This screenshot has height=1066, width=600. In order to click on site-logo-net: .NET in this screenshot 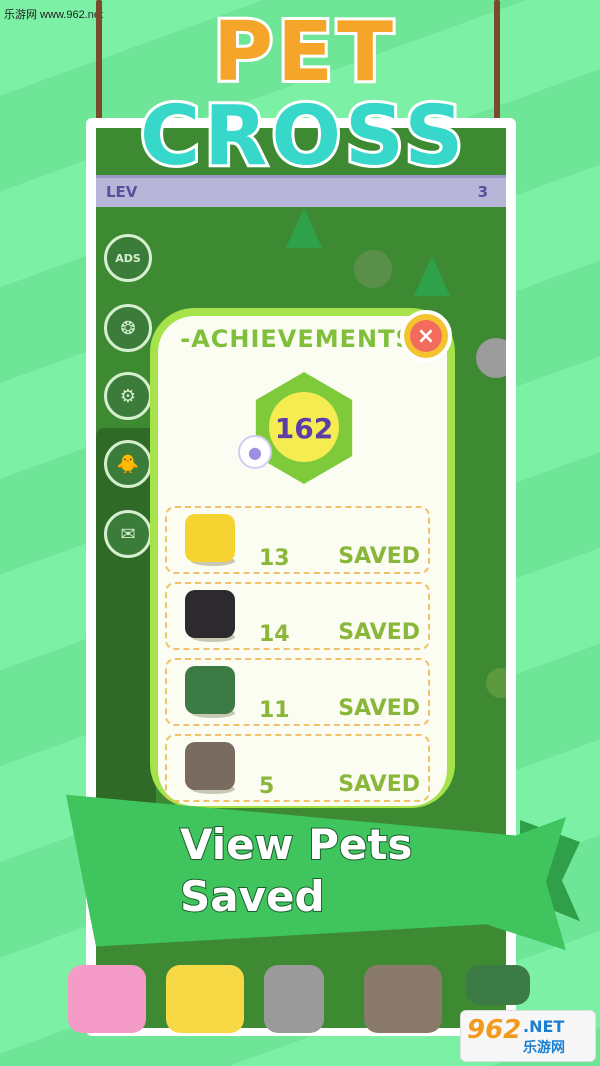, I will do `click(544, 1026)`.